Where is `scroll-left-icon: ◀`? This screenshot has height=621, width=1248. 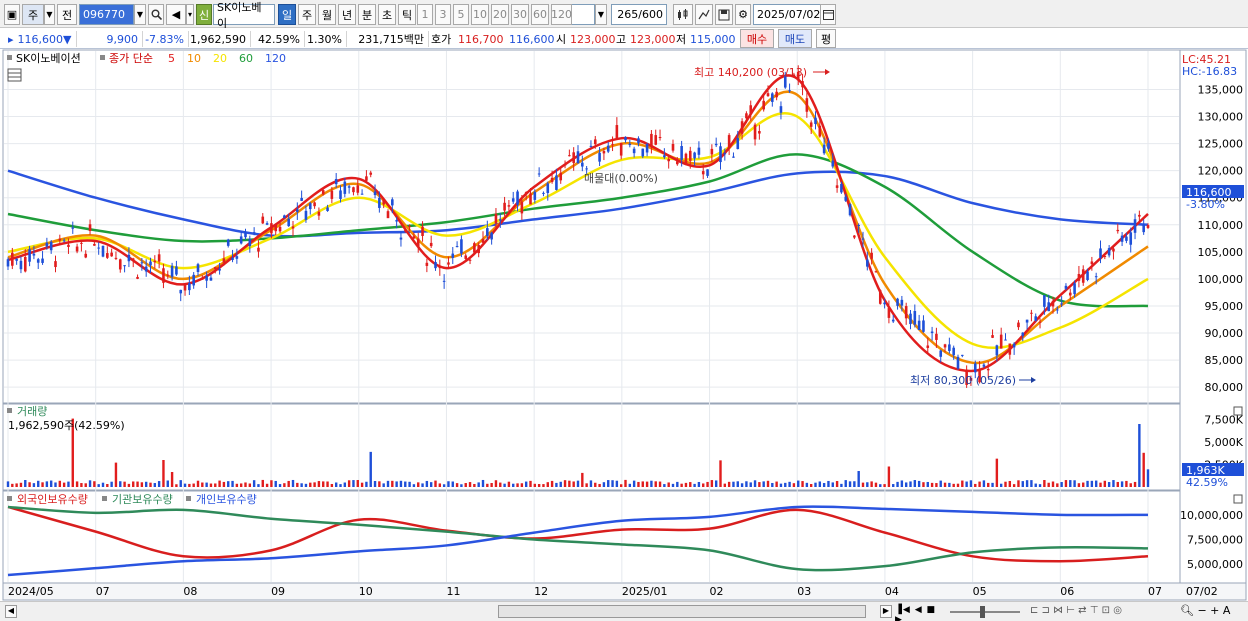
scroll-left-icon: ◀ is located at coordinates (11, 611).